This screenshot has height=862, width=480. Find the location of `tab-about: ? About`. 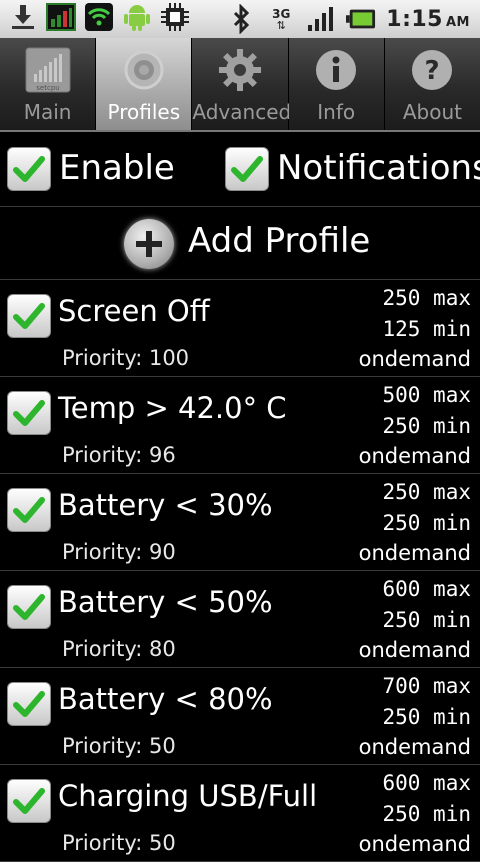

tab-about: ? About is located at coordinates (432, 84).